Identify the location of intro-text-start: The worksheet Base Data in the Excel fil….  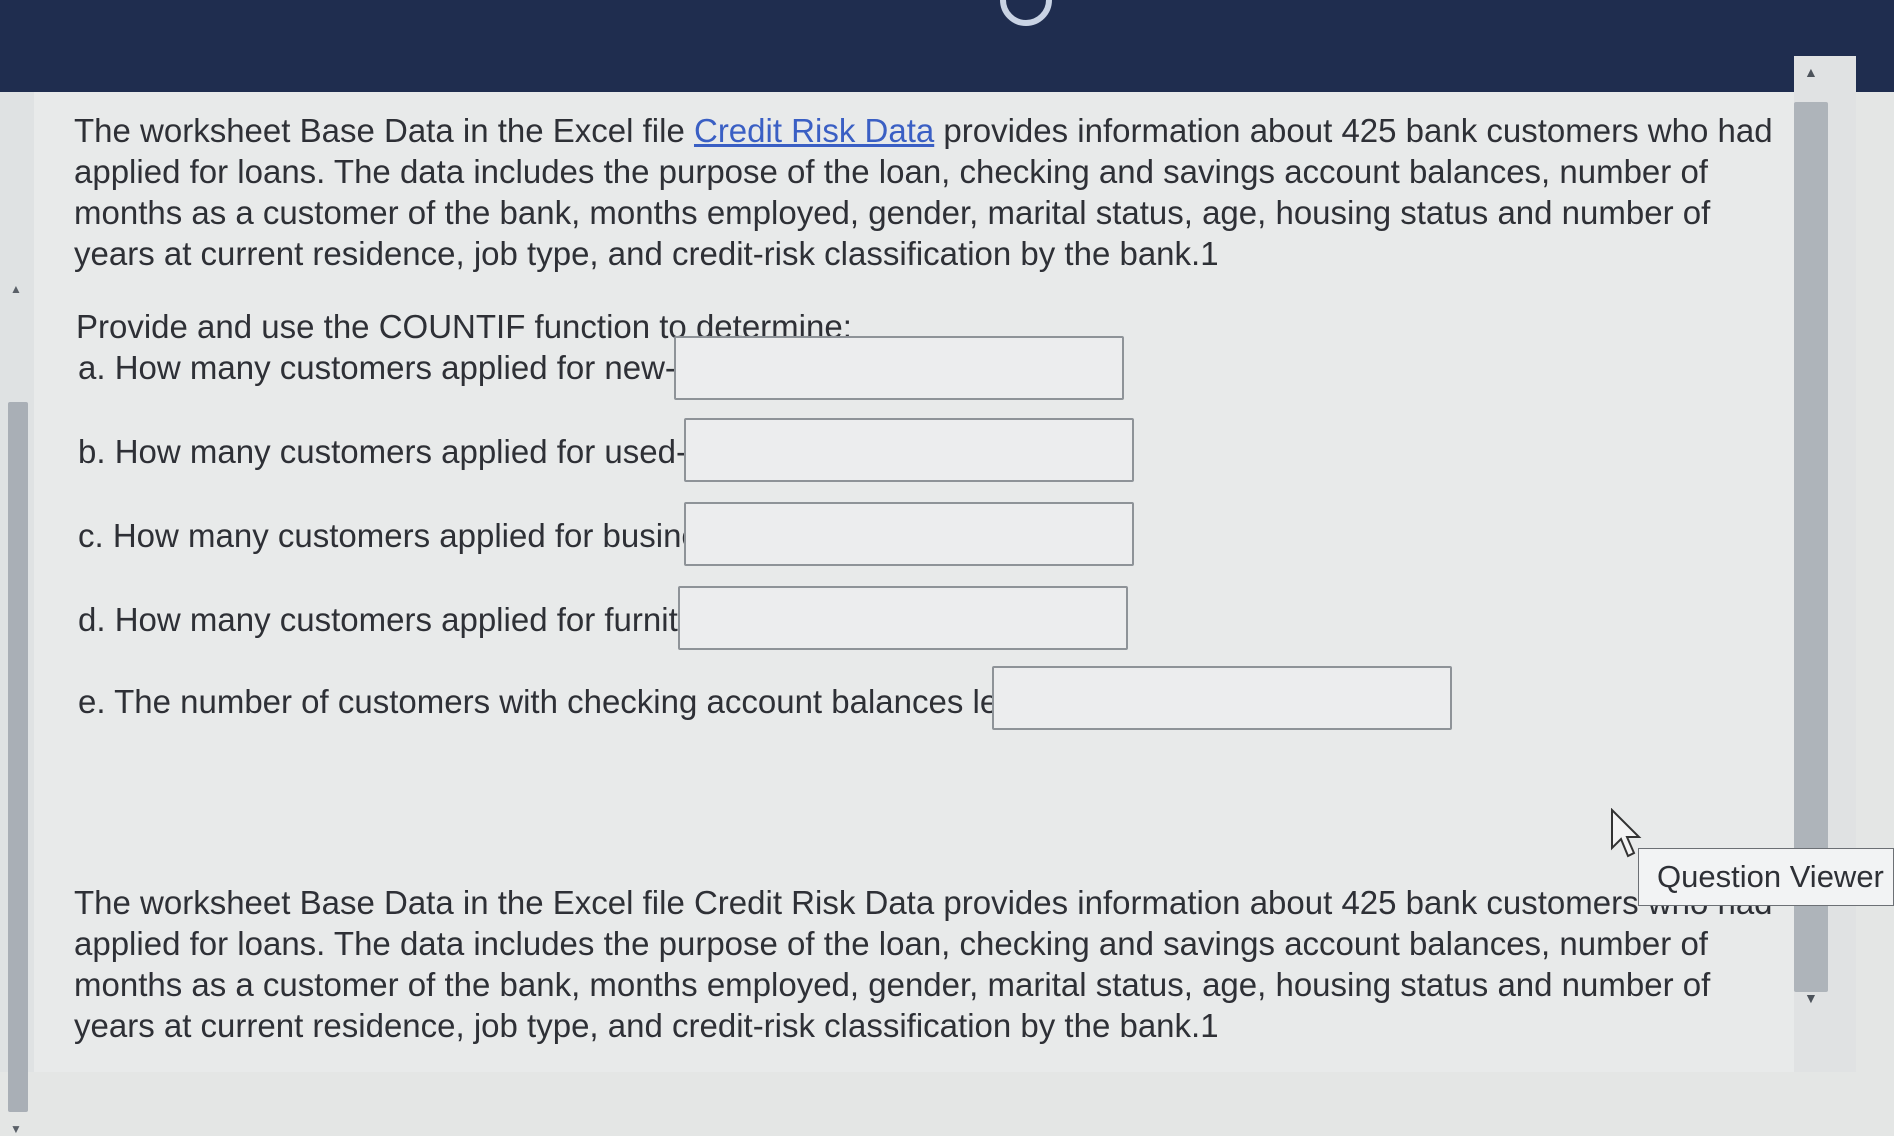
(384, 130).